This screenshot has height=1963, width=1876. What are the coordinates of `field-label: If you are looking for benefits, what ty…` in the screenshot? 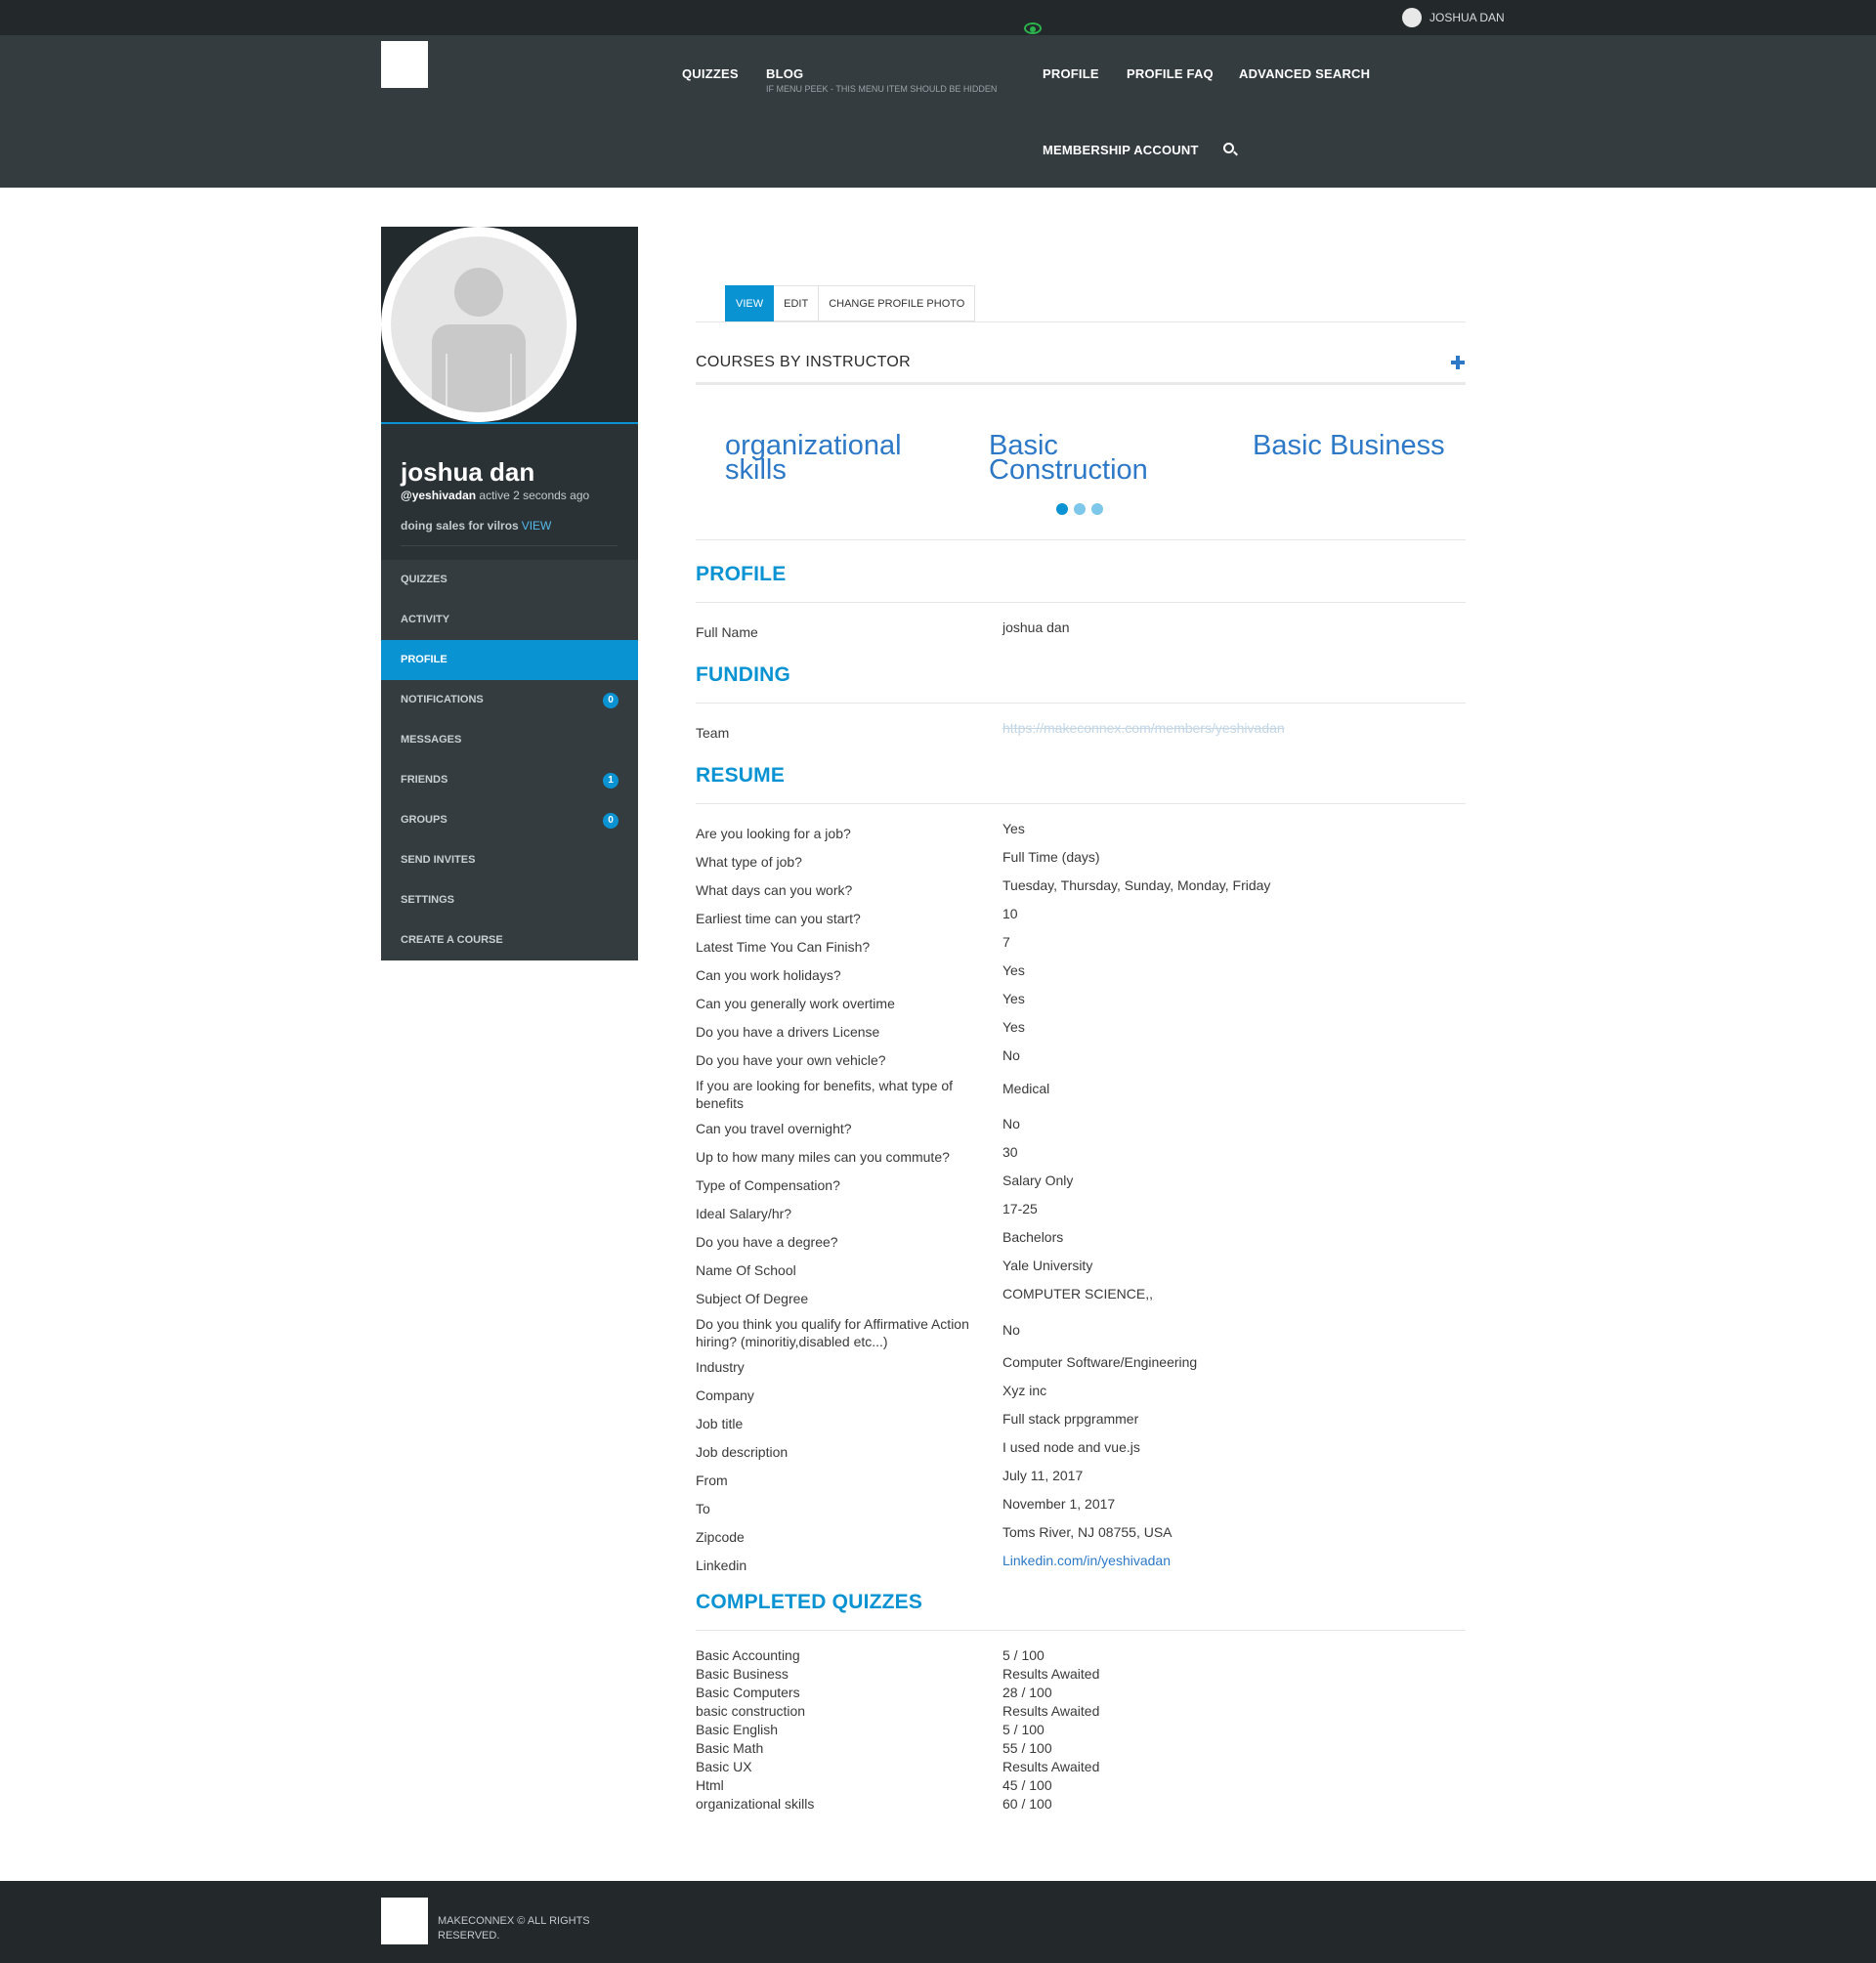 It's located at (825, 1094).